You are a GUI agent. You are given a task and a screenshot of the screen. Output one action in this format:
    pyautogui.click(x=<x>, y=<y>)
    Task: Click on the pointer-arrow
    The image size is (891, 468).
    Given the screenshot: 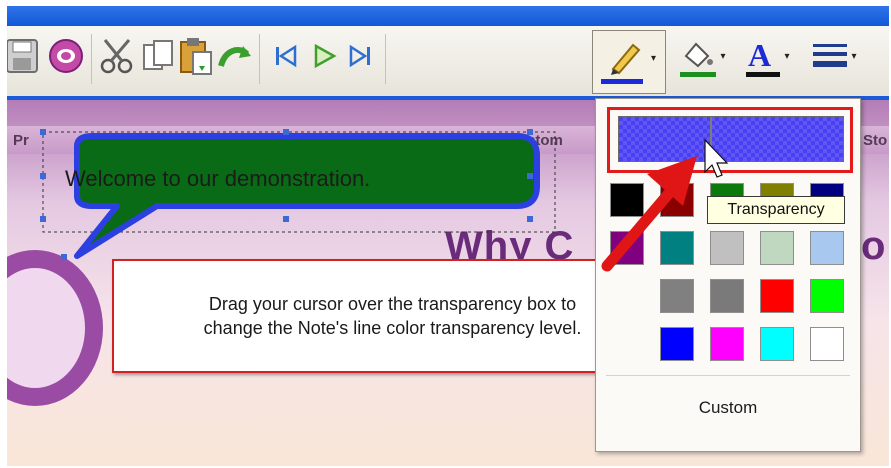 What is the action you would take?
    pyautogui.click(x=665, y=205)
    